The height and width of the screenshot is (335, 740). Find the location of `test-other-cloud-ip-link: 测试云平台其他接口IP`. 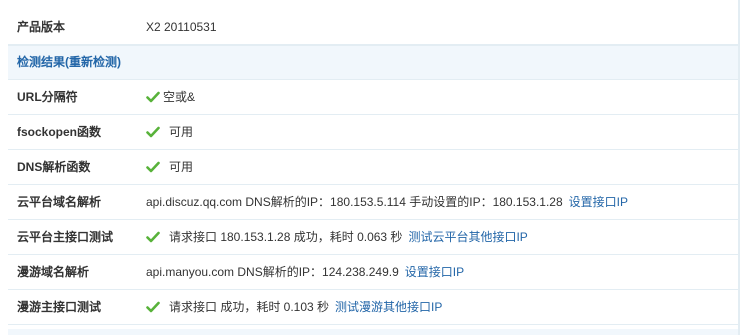

test-other-cloud-ip-link: 测试云平台其他接口IP is located at coordinates (467, 237).